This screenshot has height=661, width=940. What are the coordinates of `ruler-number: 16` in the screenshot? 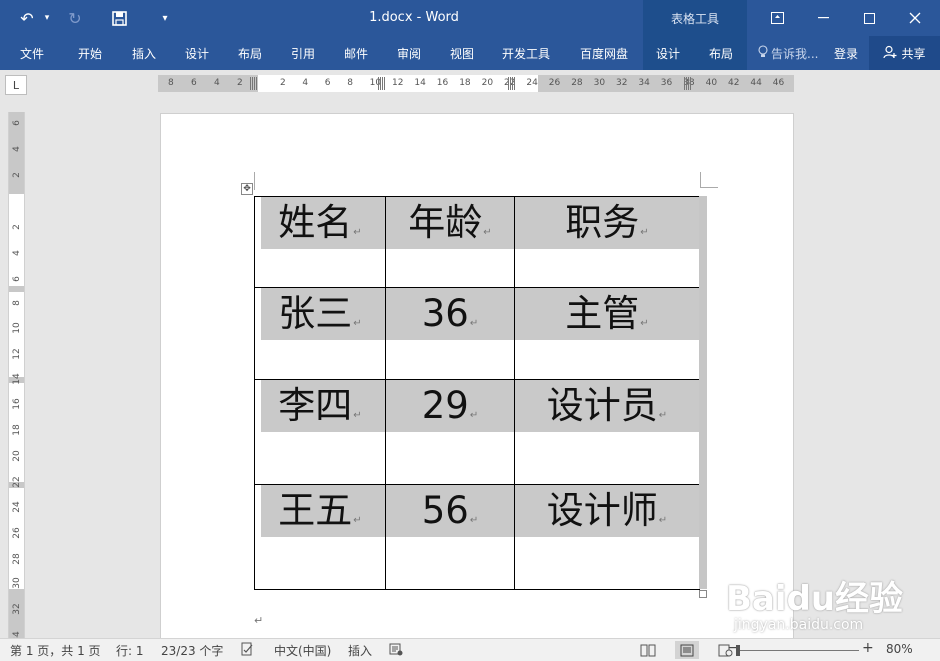 It's located at (442, 83).